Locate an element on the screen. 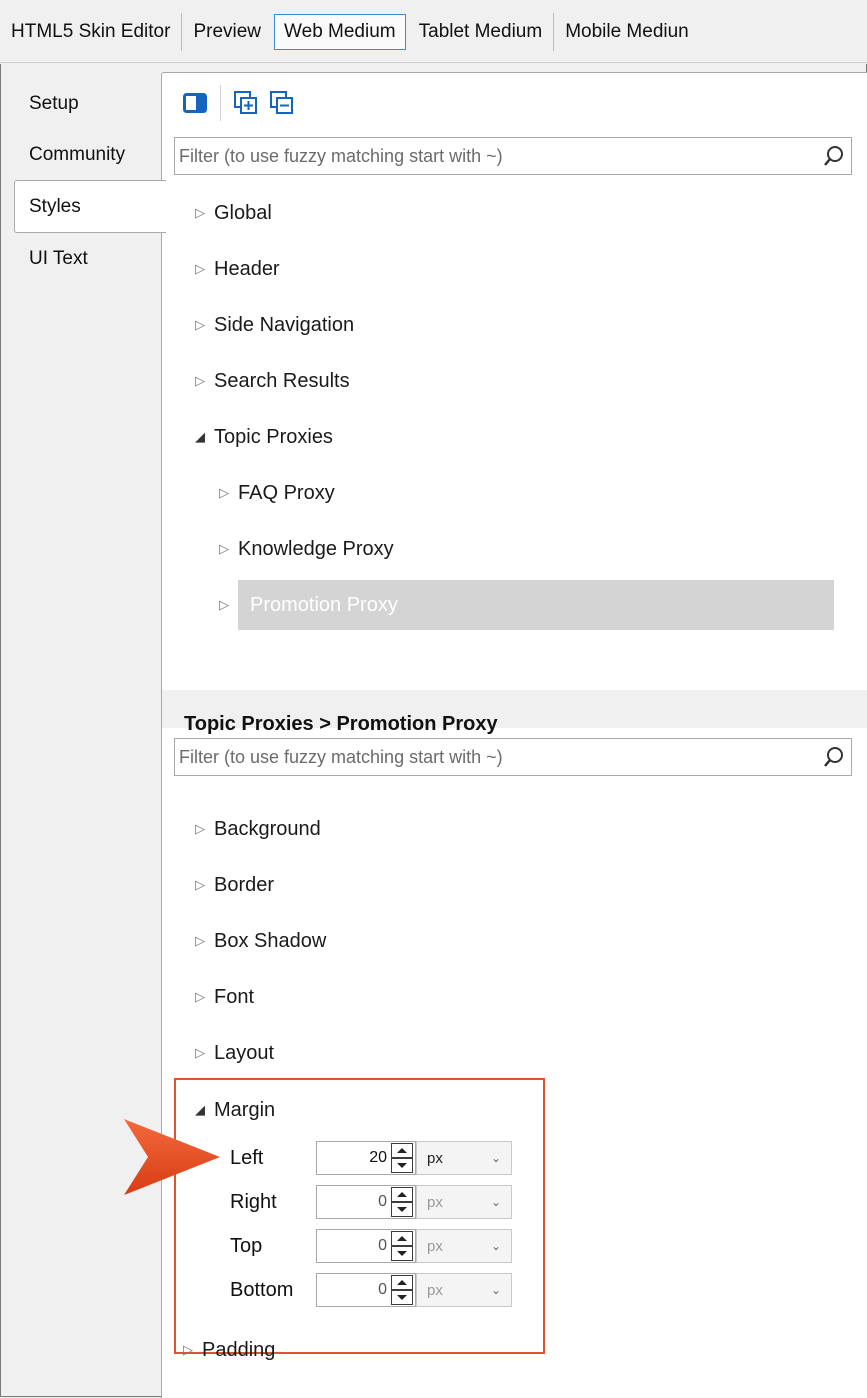  margin-right-row: Right 0 px ⌄ is located at coordinates (371, 1202).